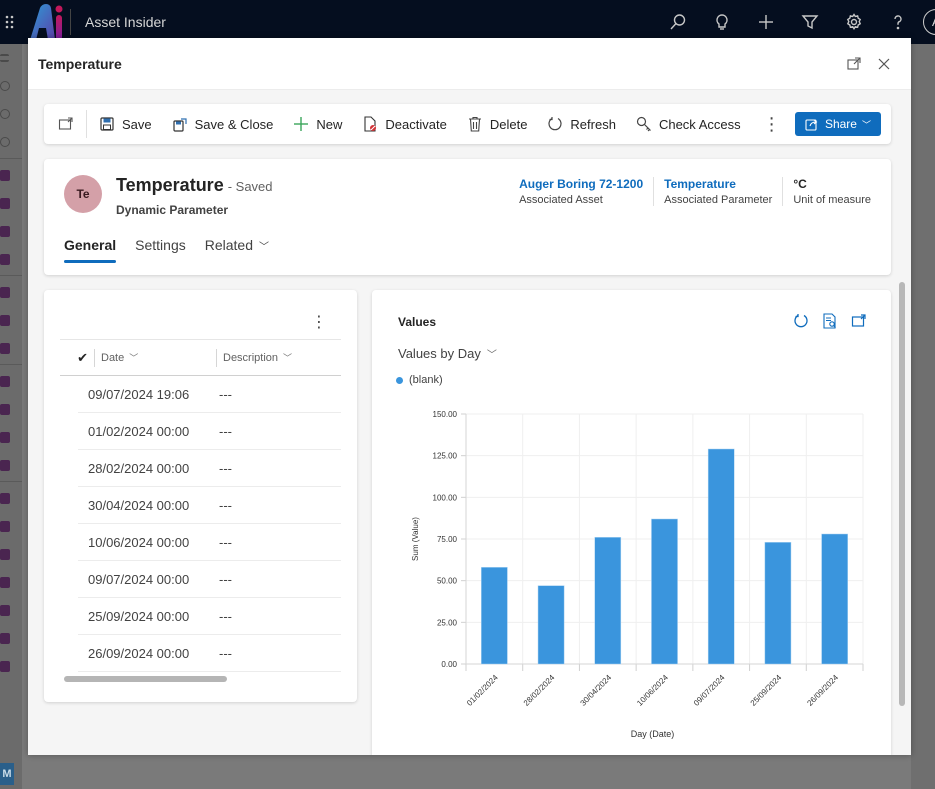 Image resolution: width=935 pixels, height=789 pixels. Describe the element at coordinates (75, 358) in the screenshot. I see `select-all-checkbox: ✔` at that location.